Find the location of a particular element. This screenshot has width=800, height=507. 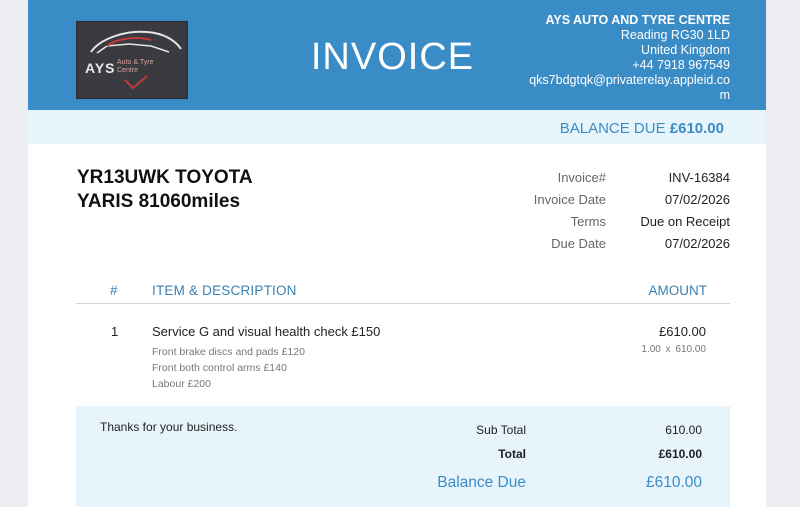

meta-row-invoice-number: Invoice# INV-16384 is located at coordinates (599, 177).